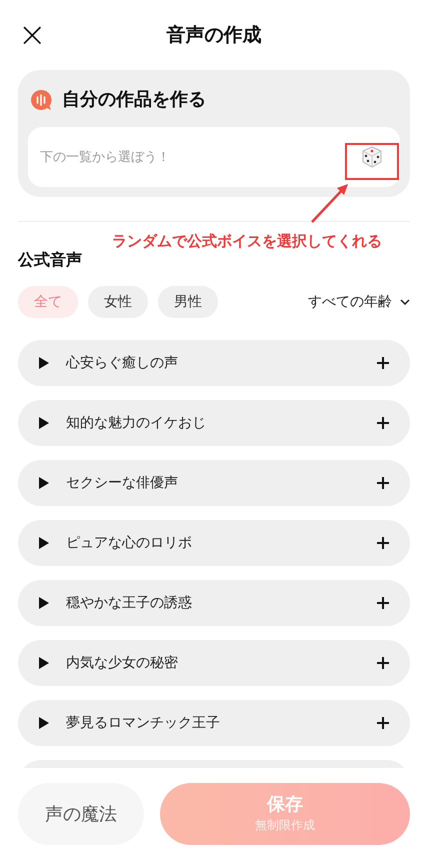  What do you see at coordinates (372, 157) in the screenshot?
I see `dice-icon` at bounding box center [372, 157].